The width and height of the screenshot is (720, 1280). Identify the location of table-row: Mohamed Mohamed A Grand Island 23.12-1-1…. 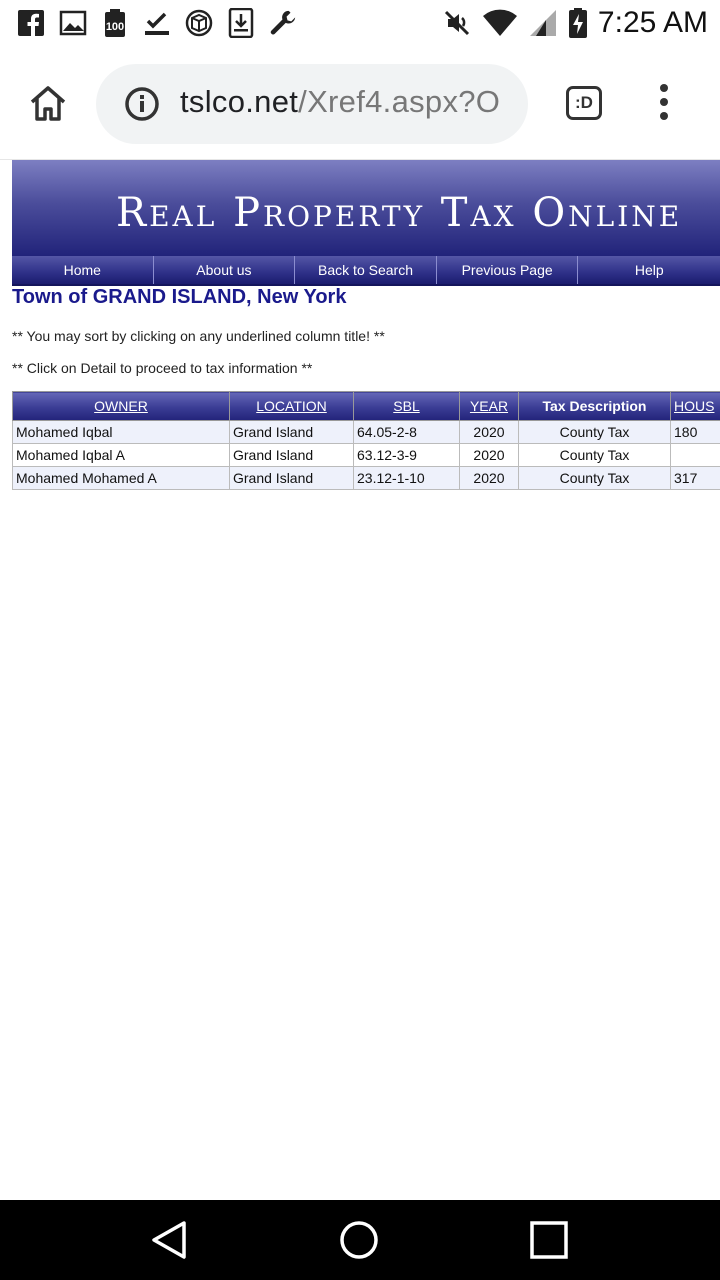
(366, 478).